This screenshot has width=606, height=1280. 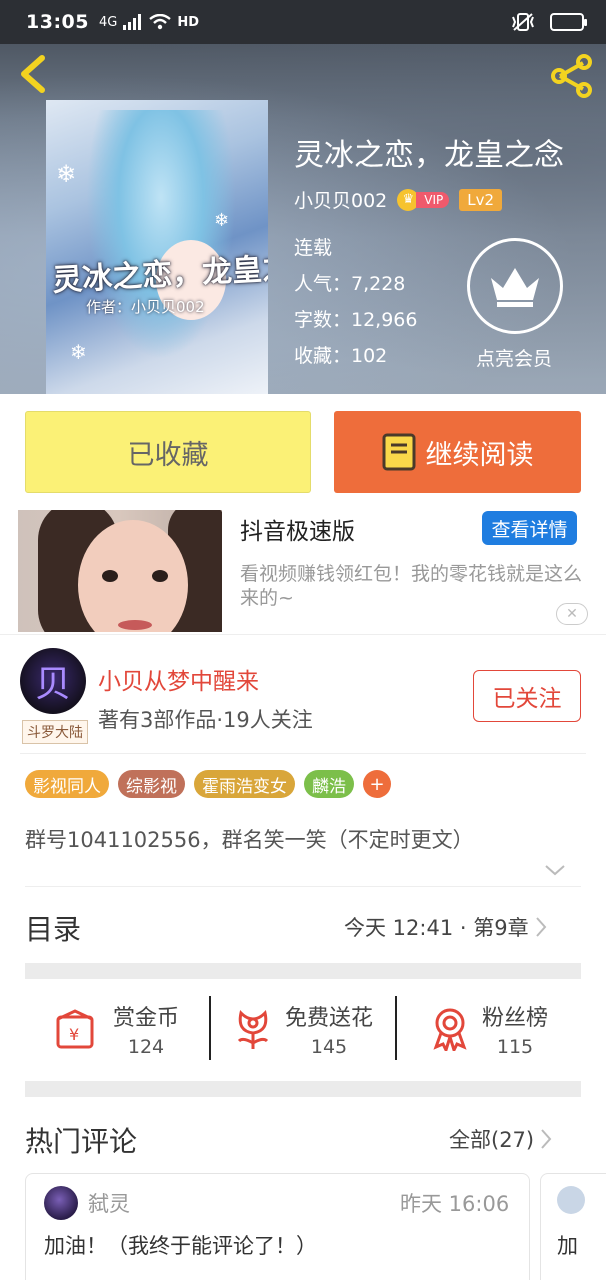 I want to click on stat-value: 124, so click(x=146, y=1047).